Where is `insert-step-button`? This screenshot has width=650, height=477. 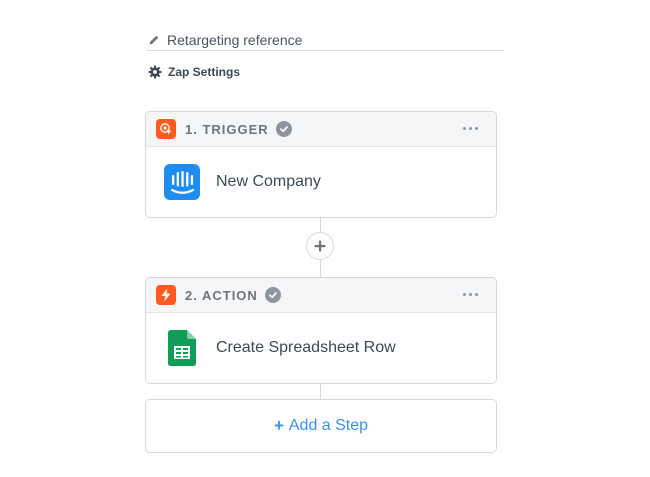
insert-step-button is located at coordinates (320, 246).